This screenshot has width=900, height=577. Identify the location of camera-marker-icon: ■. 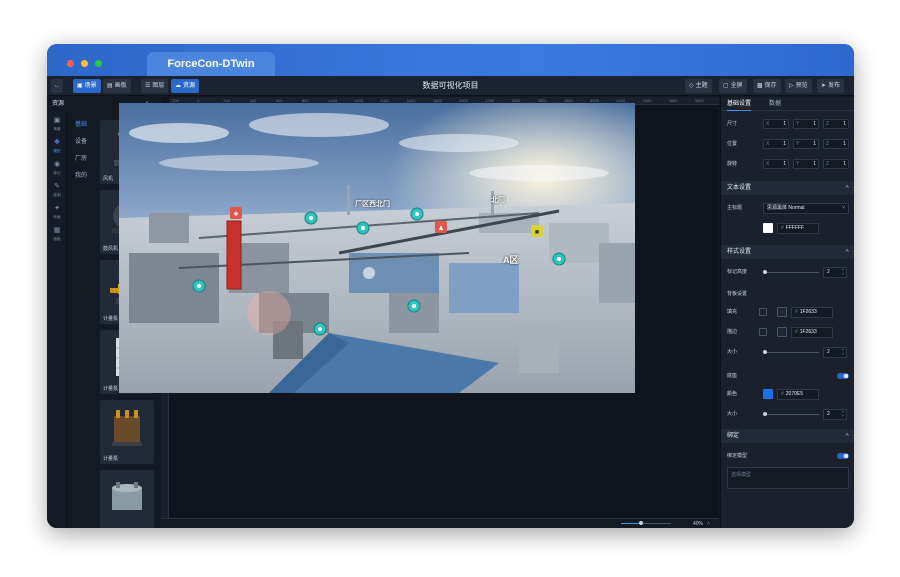
(537, 231).